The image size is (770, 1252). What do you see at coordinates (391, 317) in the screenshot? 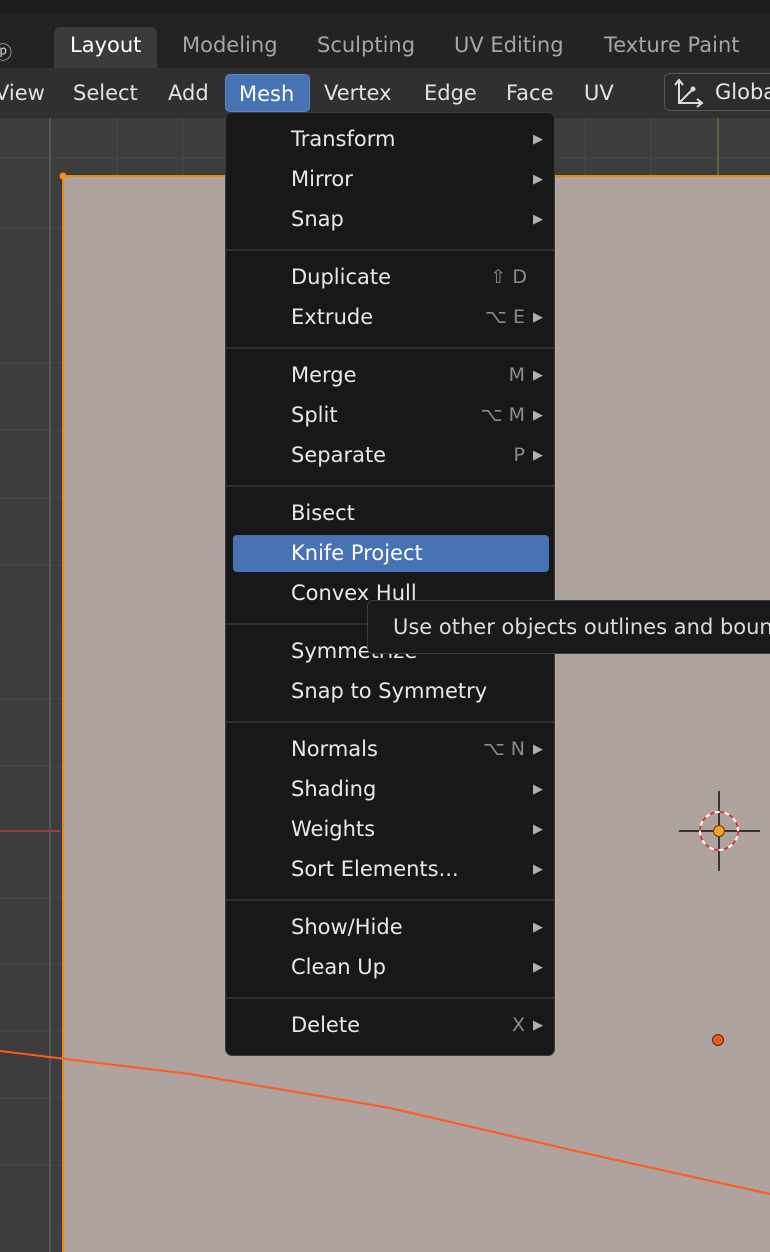
I see `menu-item-extrude: Extrude ⌥ E ▶` at bounding box center [391, 317].